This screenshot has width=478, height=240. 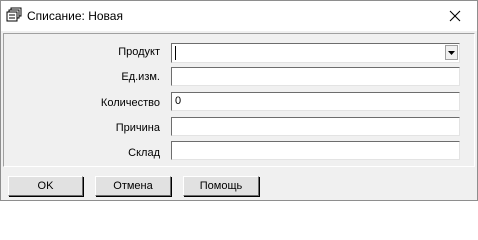 What do you see at coordinates (315, 76) in the screenshot?
I see `unit-field` at bounding box center [315, 76].